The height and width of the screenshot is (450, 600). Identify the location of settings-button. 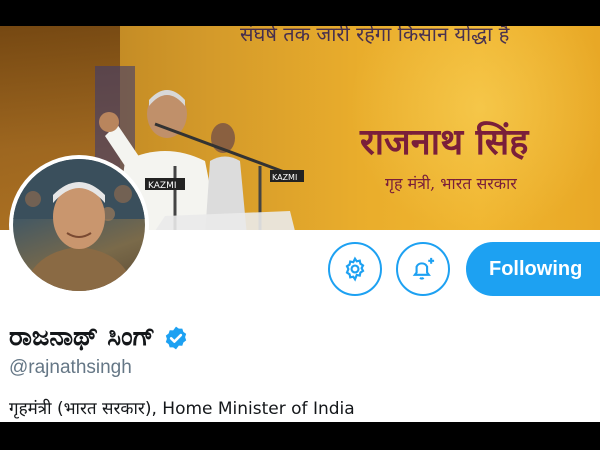
(355, 269).